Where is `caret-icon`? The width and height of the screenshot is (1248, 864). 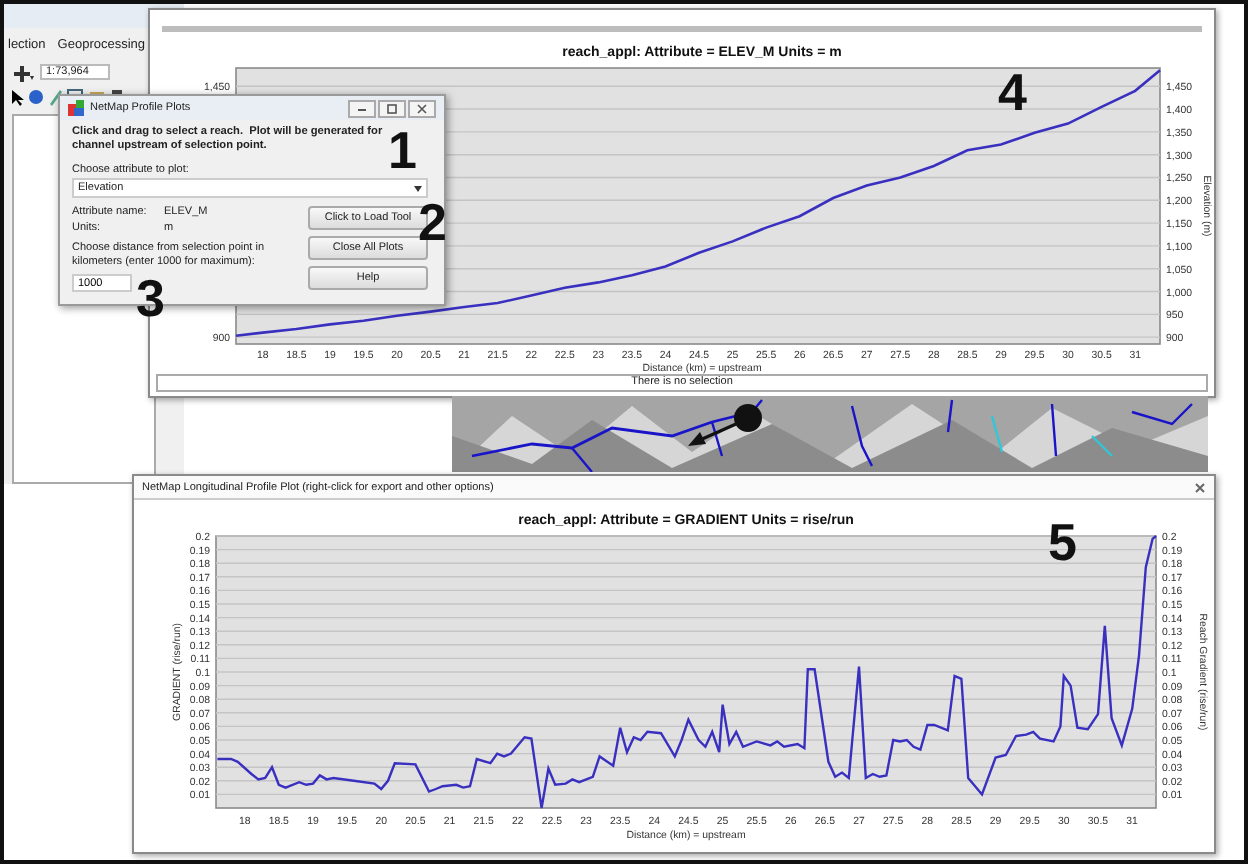 caret-icon is located at coordinates (418, 188).